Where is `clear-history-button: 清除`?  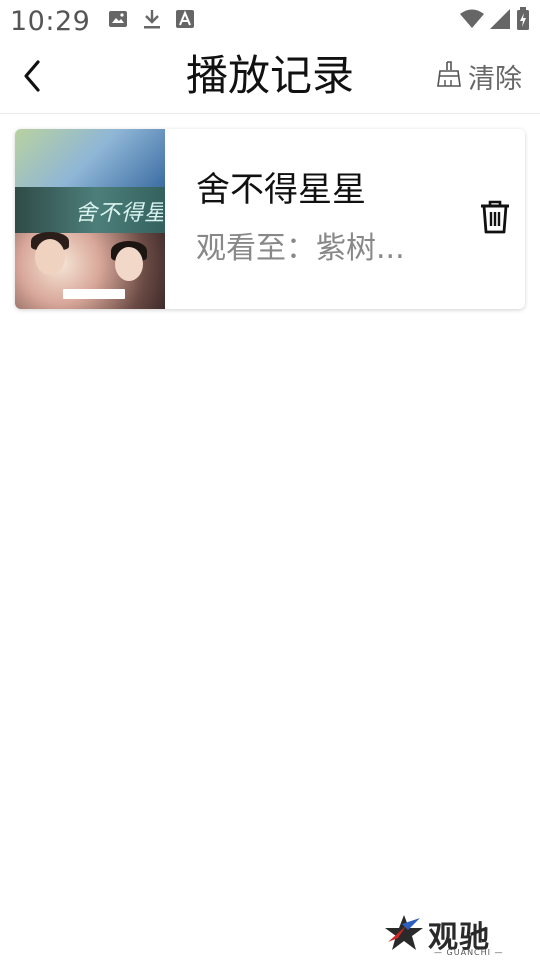
clear-history-button: 清除 is located at coordinates (479, 76).